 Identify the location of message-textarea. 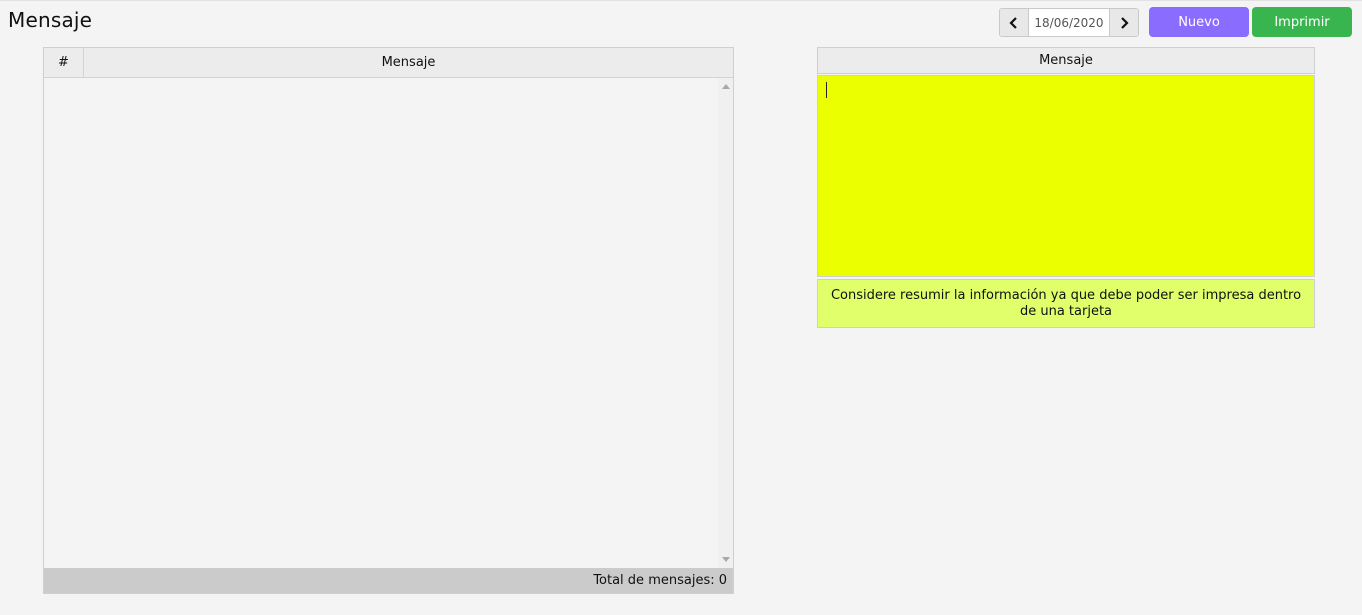
(1066, 176).